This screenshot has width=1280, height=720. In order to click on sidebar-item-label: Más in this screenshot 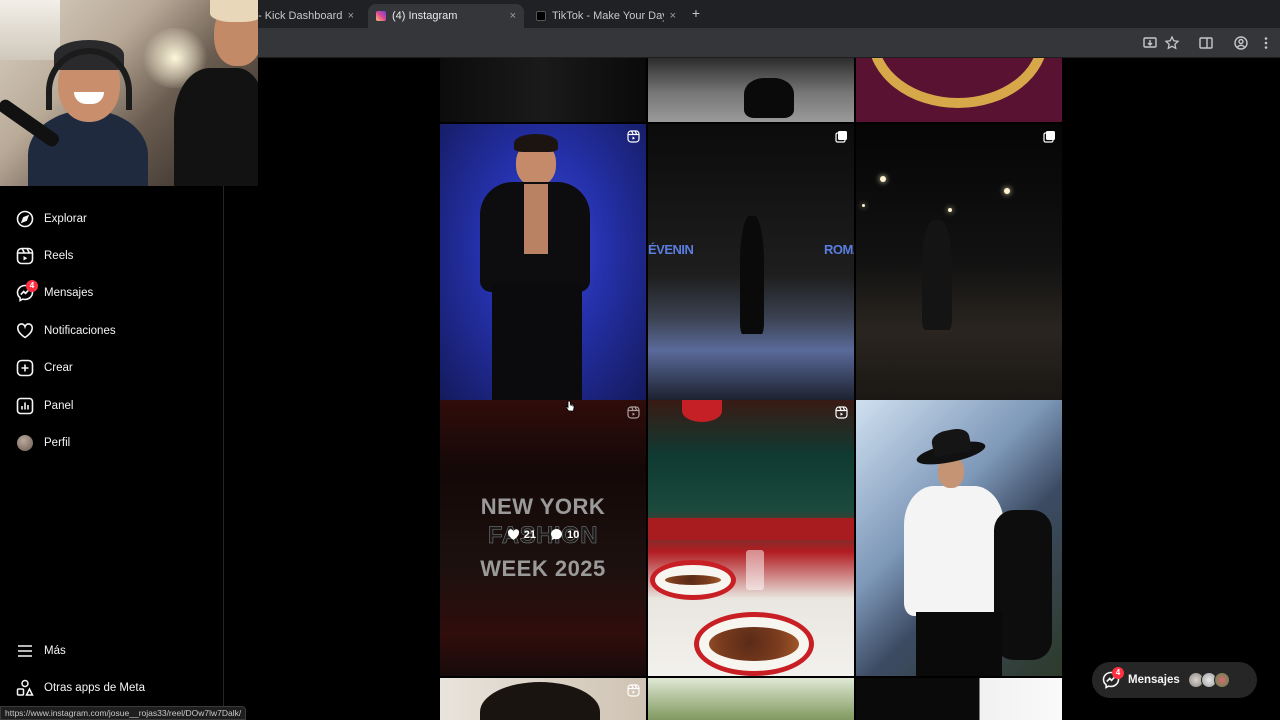, I will do `click(55, 651)`.